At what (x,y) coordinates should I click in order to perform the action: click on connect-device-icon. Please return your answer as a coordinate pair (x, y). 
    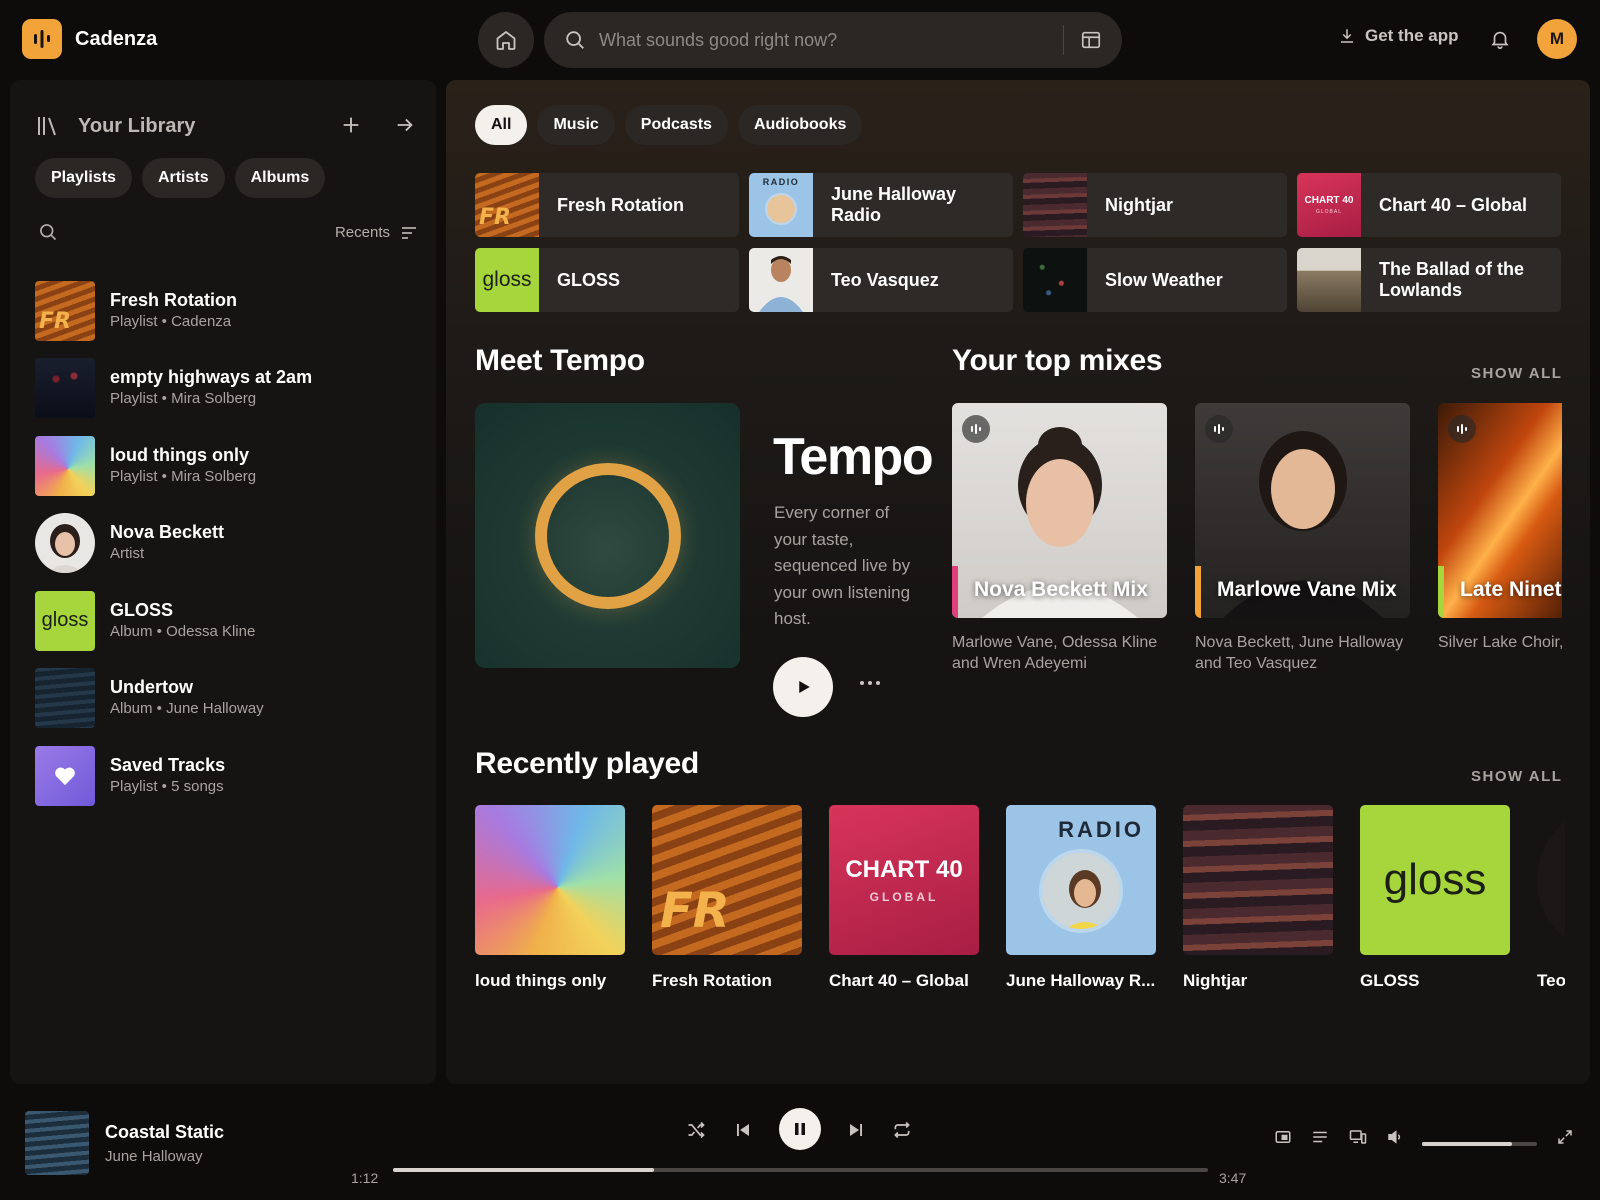
    Looking at the image, I should click on (1358, 1137).